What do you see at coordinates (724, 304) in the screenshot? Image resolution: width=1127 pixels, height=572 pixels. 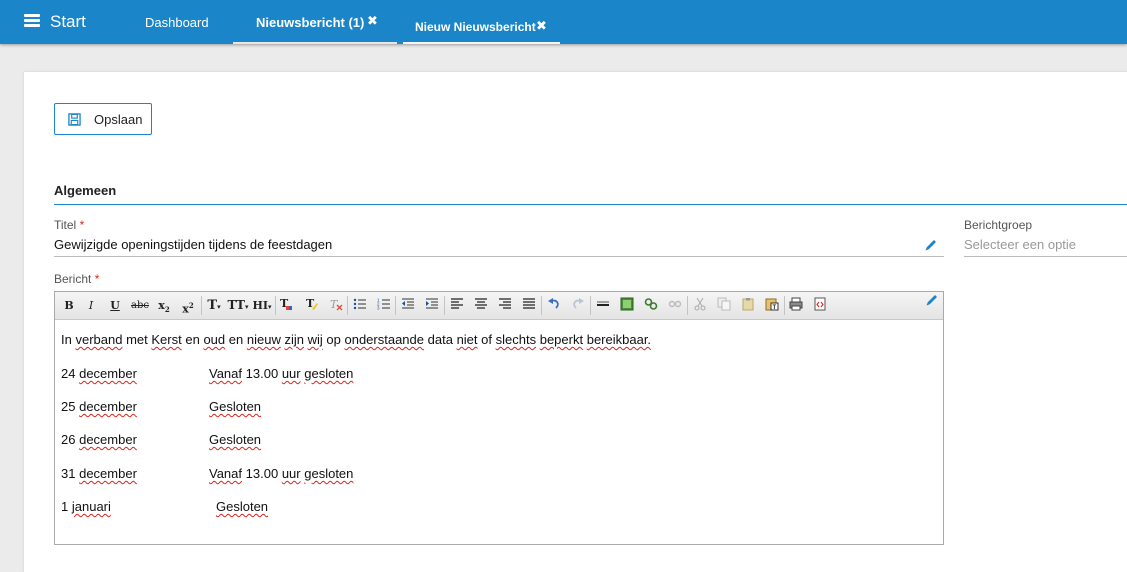 I see `copy-icon` at bounding box center [724, 304].